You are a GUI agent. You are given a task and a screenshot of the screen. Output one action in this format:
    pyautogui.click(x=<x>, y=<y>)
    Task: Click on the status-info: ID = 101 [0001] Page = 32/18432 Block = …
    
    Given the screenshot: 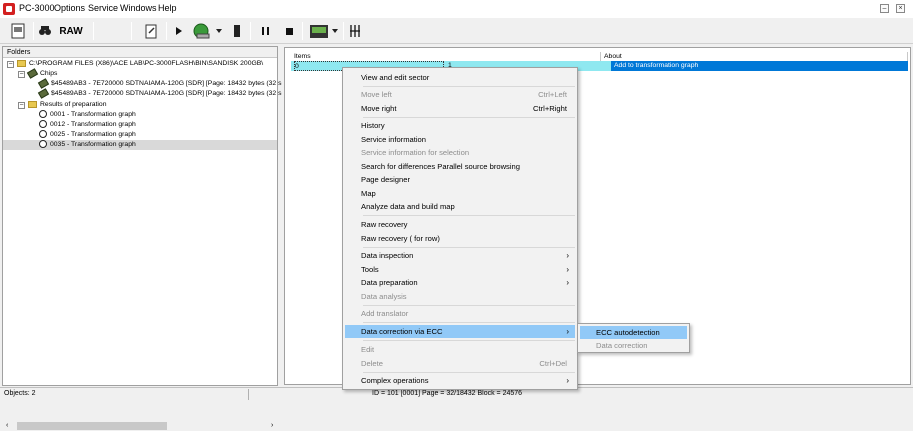 What is the action you would take?
    pyautogui.click(x=447, y=393)
    